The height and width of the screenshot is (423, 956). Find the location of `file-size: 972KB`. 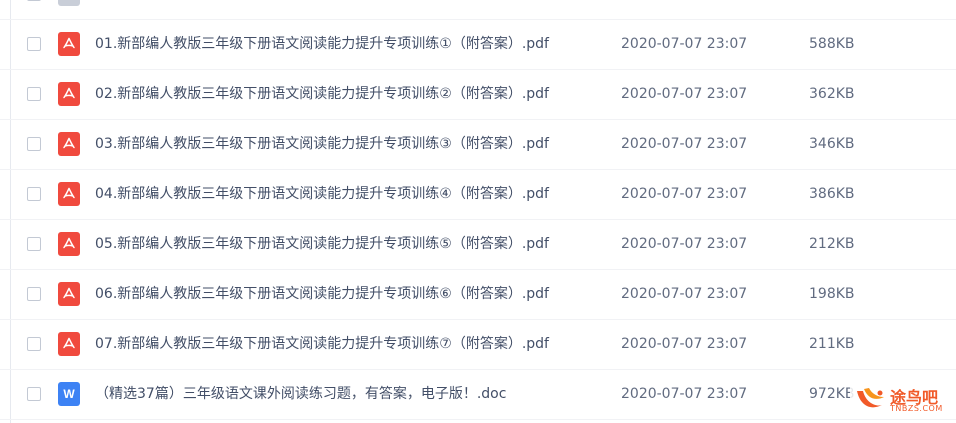

file-size: 972KB is located at coordinates (832, 394).